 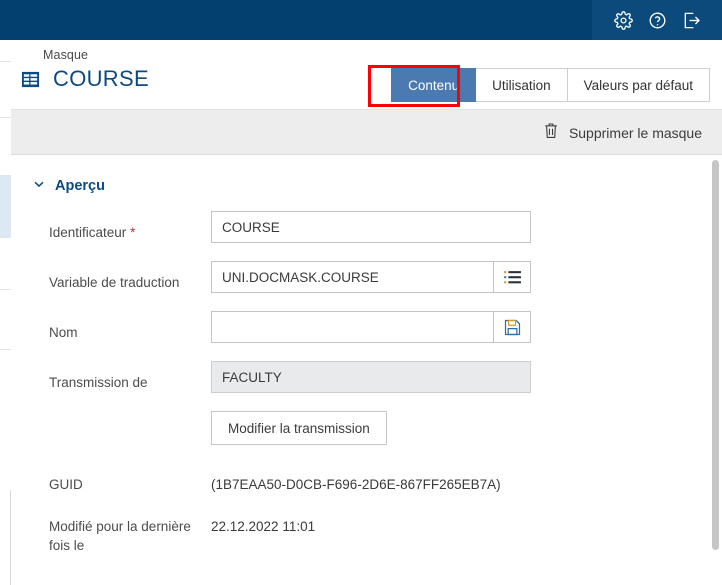 What do you see at coordinates (63, 332) in the screenshot?
I see `name-label: Nom` at bounding box center [63, 332].